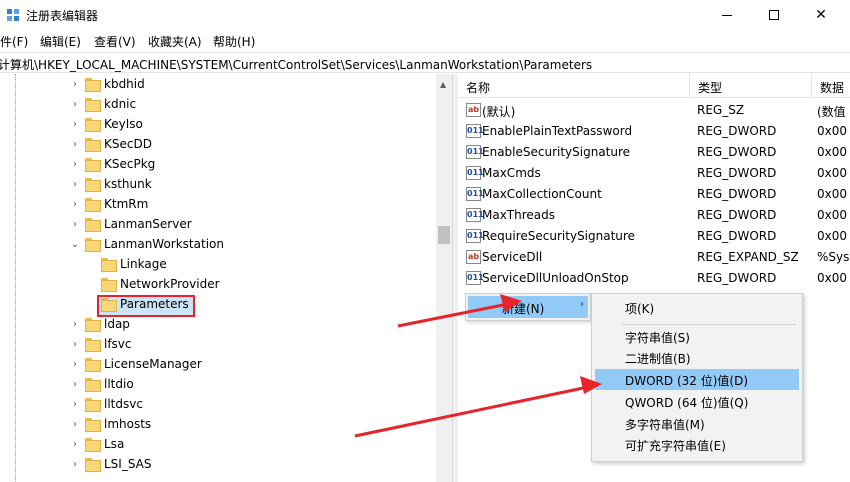  I want to click on submenu-item-4: QWORD (64 位)值(Q), so click(697, 401).